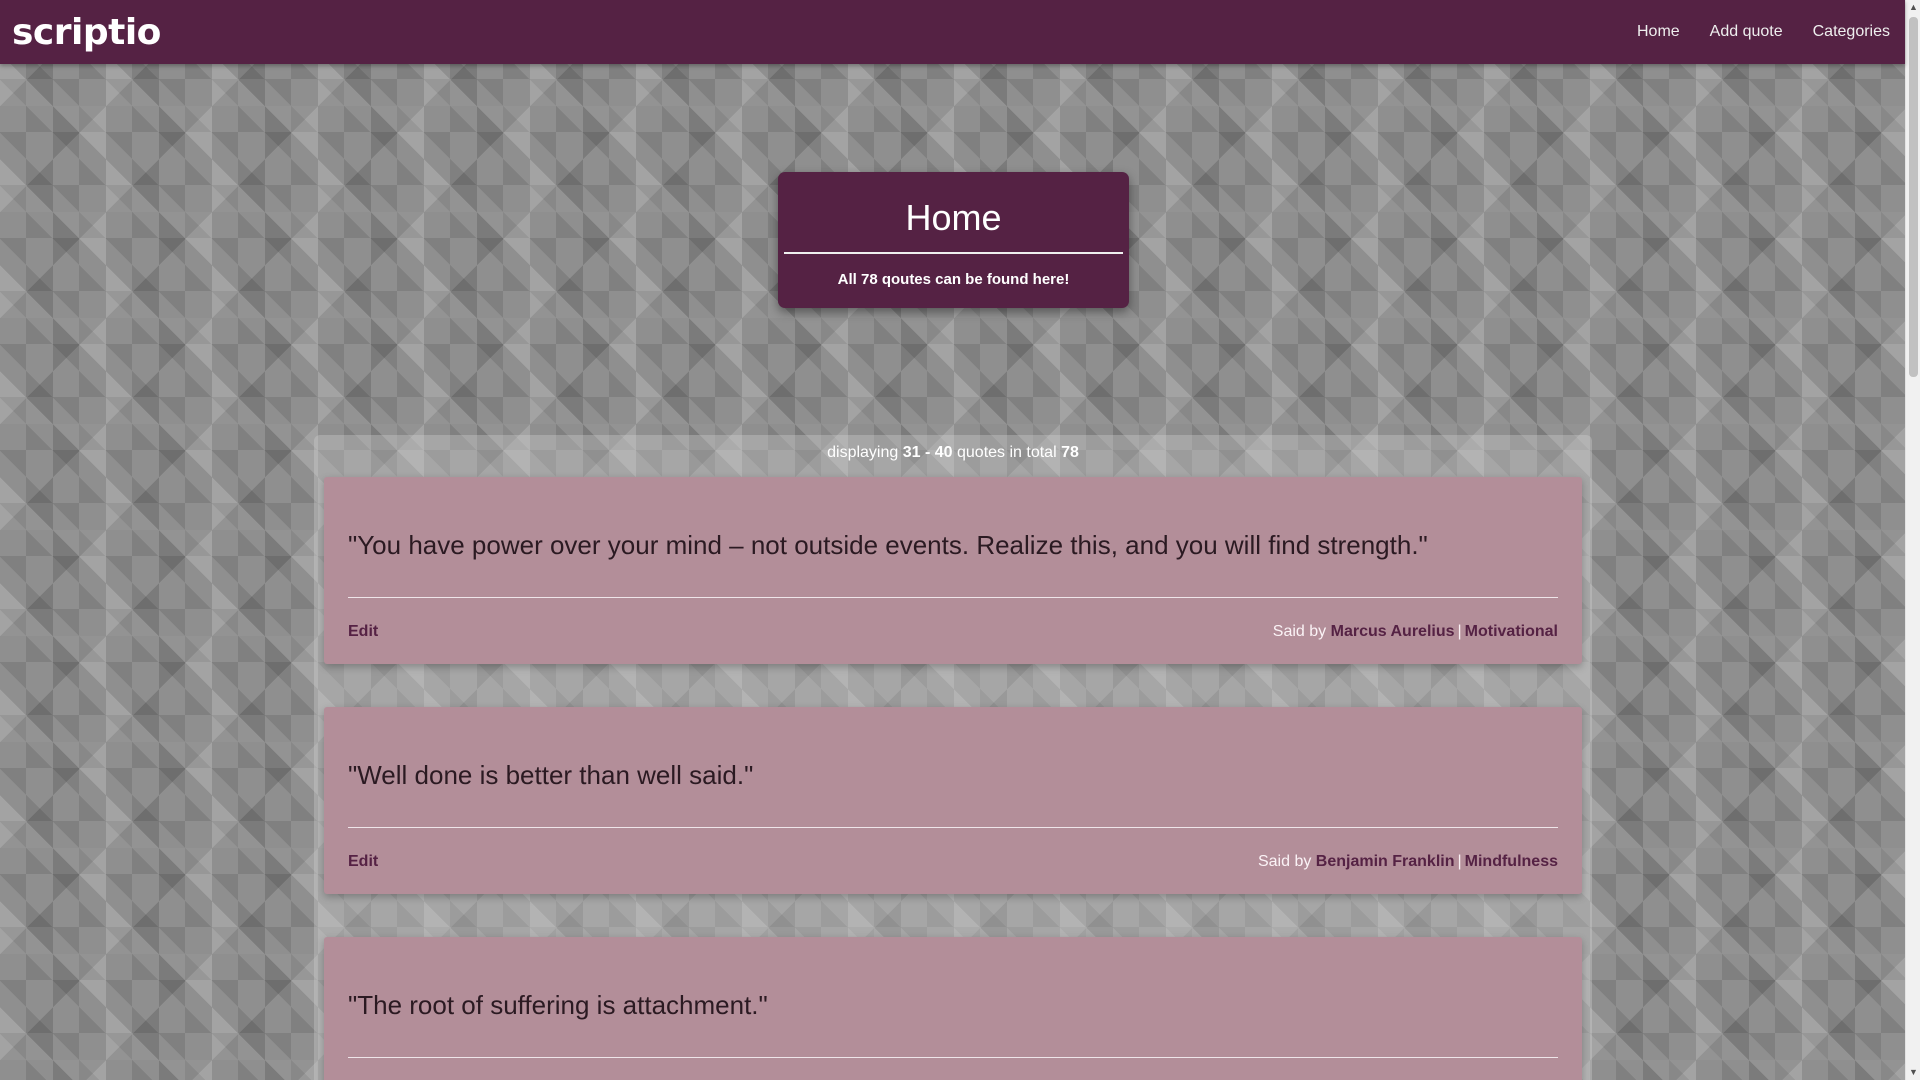 This screenshot has width=1920, height=1080. Describe the element at coordinates (1844, 32) in the screenshot. I see `nav-categories-link: Categories` at that location.